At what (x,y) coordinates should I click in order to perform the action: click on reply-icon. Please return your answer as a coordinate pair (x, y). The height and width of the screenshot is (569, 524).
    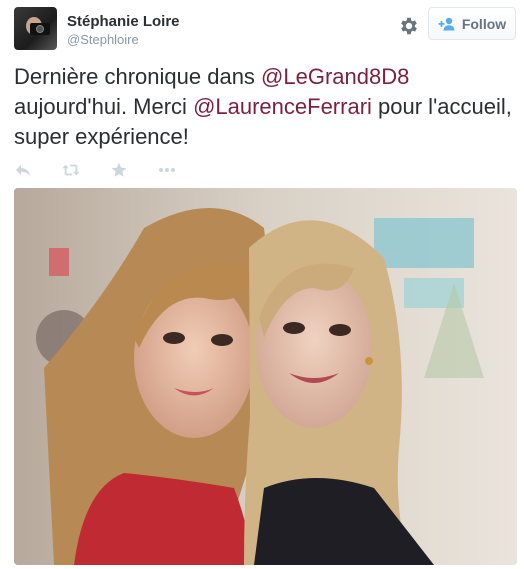
    Looking at the image, I should click on (23, 170).